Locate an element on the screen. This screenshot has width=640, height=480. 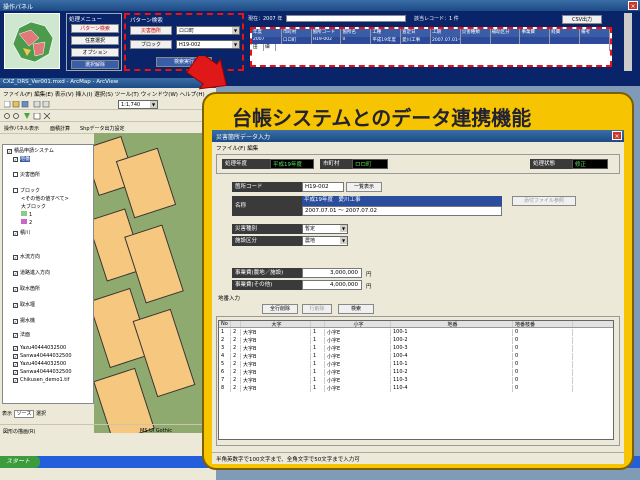
toc-layer: ✓ 揚水機 is located at coordinates (24, 320).